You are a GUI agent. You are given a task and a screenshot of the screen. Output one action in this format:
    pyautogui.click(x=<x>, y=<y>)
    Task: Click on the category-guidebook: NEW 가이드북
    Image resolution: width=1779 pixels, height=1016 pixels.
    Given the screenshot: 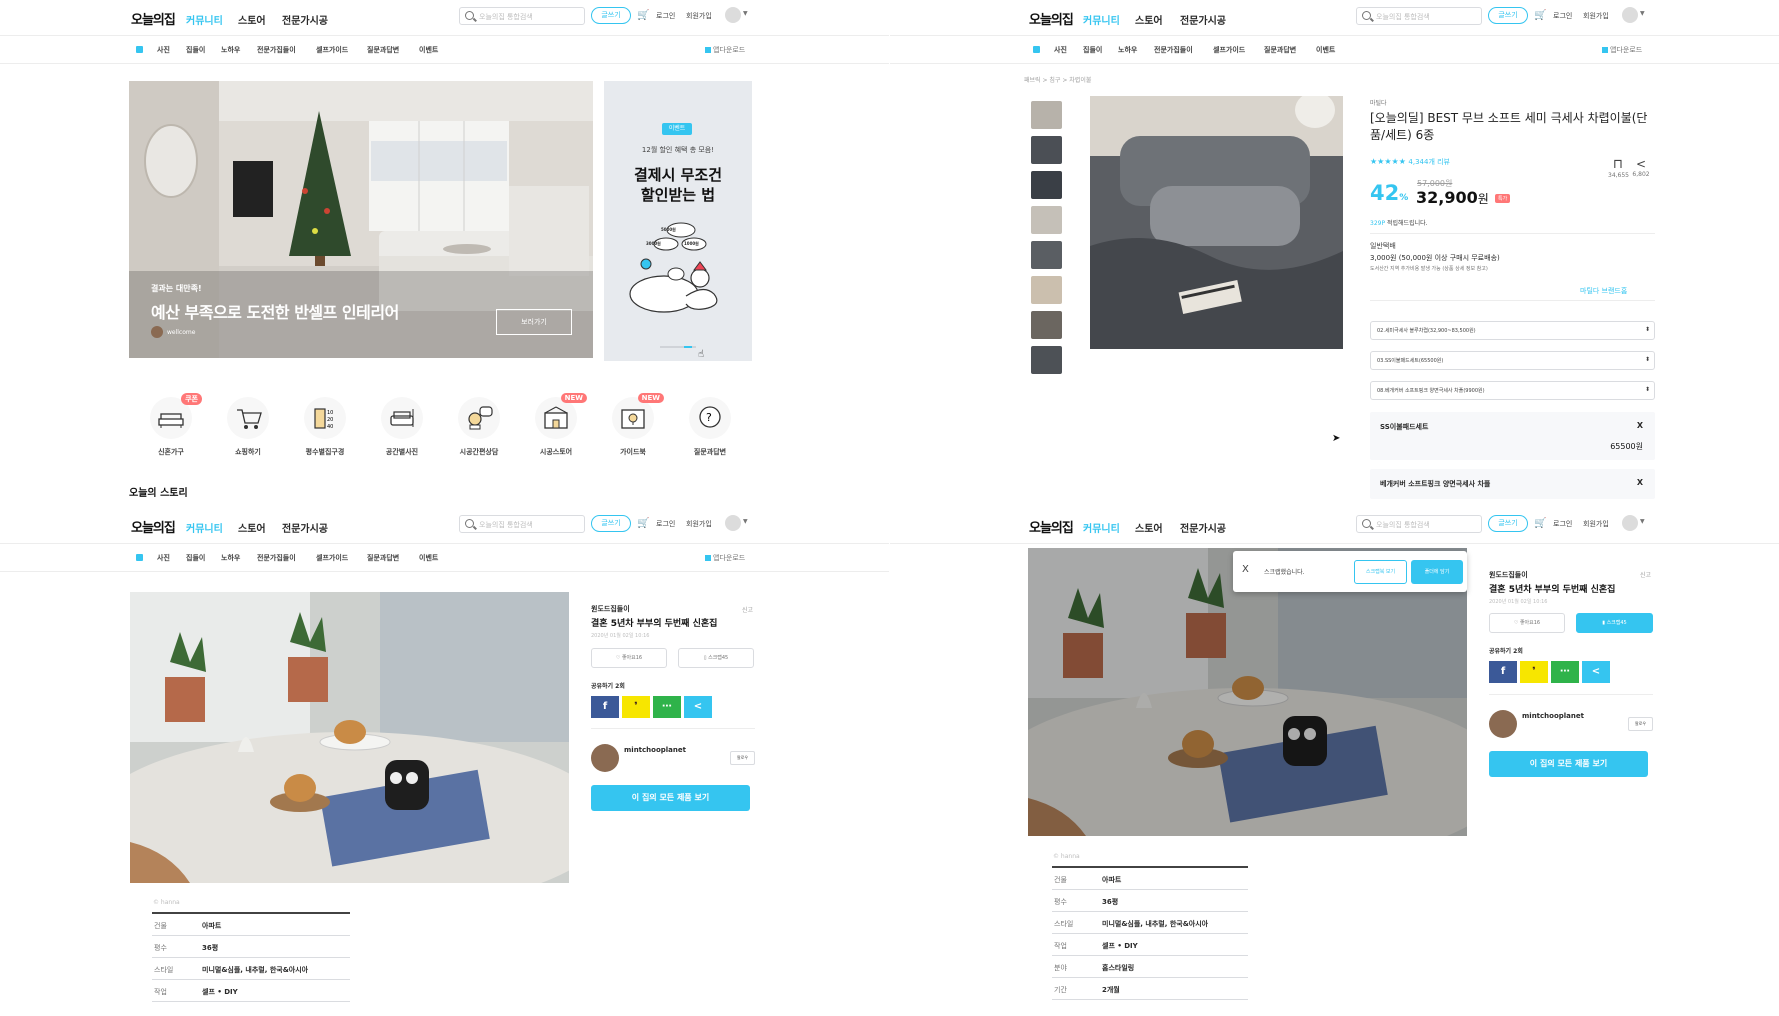 What is the action you would take?
    pyautogui.click(x=633, y=425)
    